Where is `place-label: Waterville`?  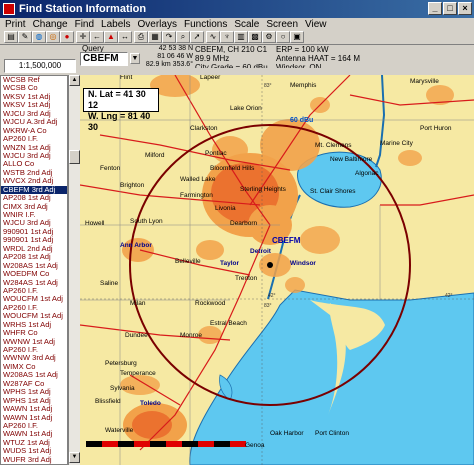
place-label: Waterville is located at coordinates (119, 430).